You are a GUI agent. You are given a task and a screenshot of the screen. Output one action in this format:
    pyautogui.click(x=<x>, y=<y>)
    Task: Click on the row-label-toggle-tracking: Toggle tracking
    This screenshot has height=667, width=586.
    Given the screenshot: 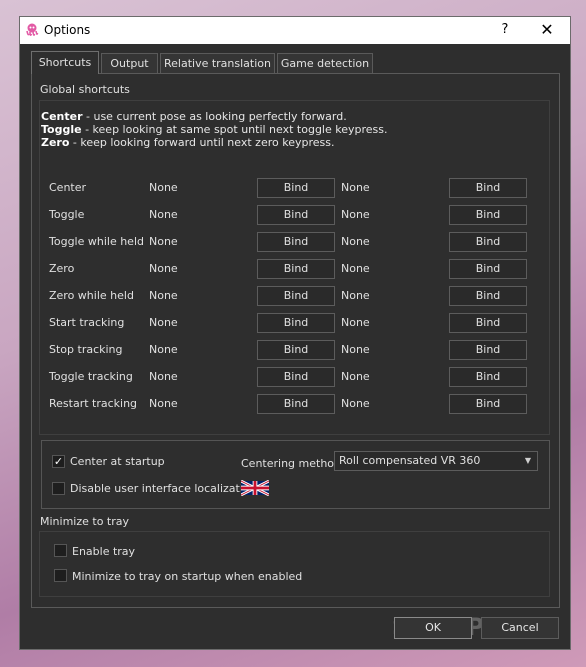 What is the action you would take?
    pyautogui.click(x=91, y=376)
    